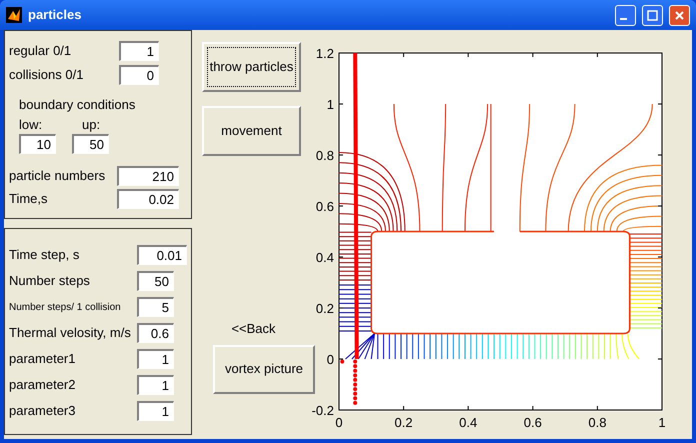 This screenshot has width=696, height=443. I want to click on x-tick-label: 0.2, so click(403, 422).